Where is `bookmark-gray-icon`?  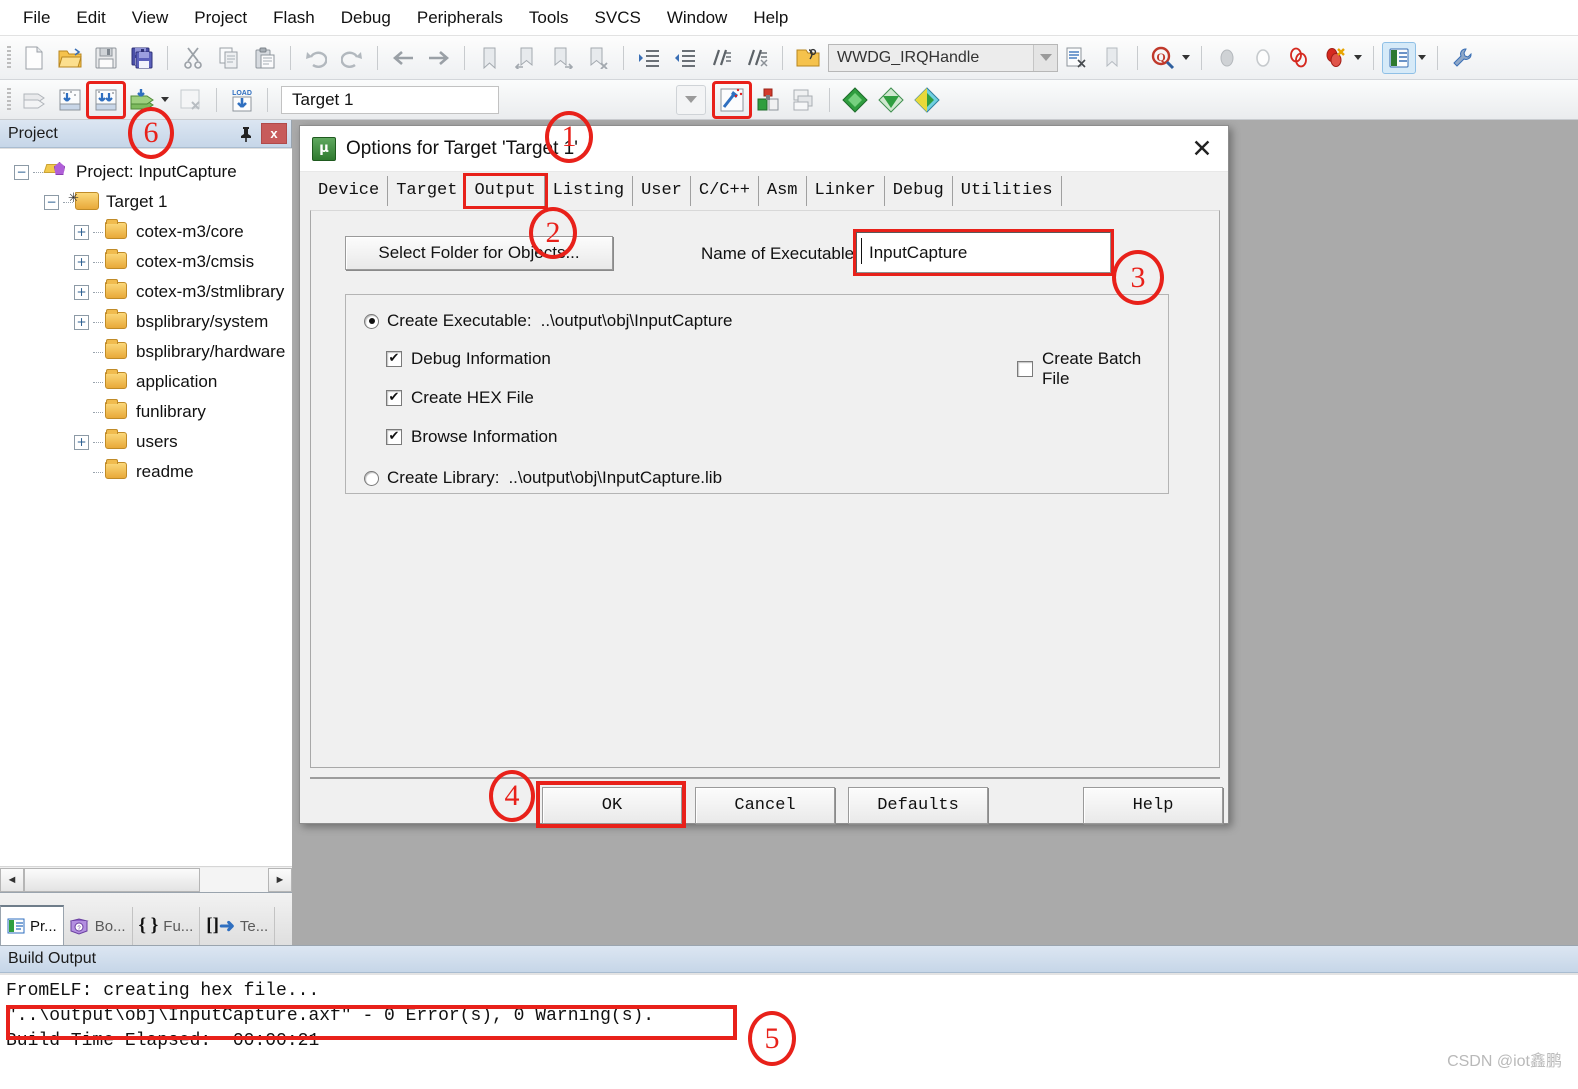 bookmark-gray-icon is located at coordinates (1112, 58).